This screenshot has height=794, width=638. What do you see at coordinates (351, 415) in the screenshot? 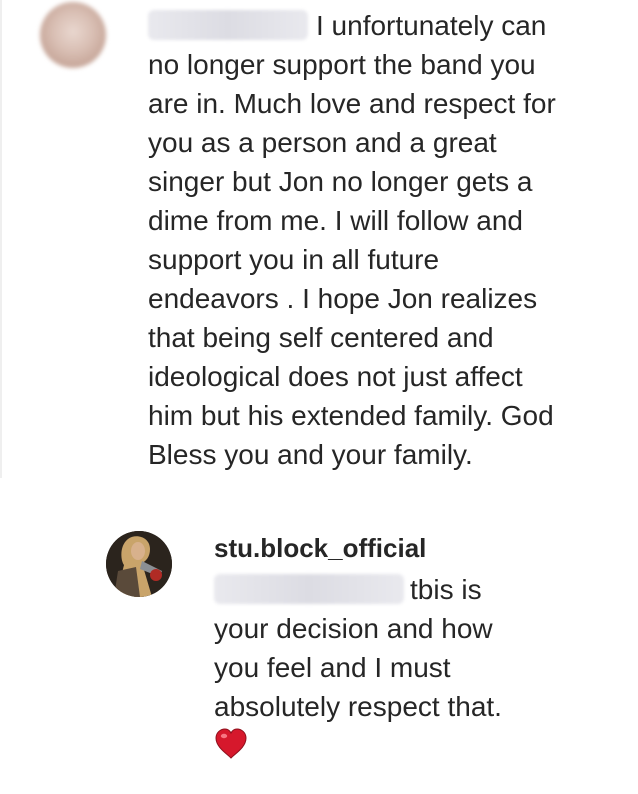
I see `comment-line: him but his extended family. God` at bounding box center [351, 415].